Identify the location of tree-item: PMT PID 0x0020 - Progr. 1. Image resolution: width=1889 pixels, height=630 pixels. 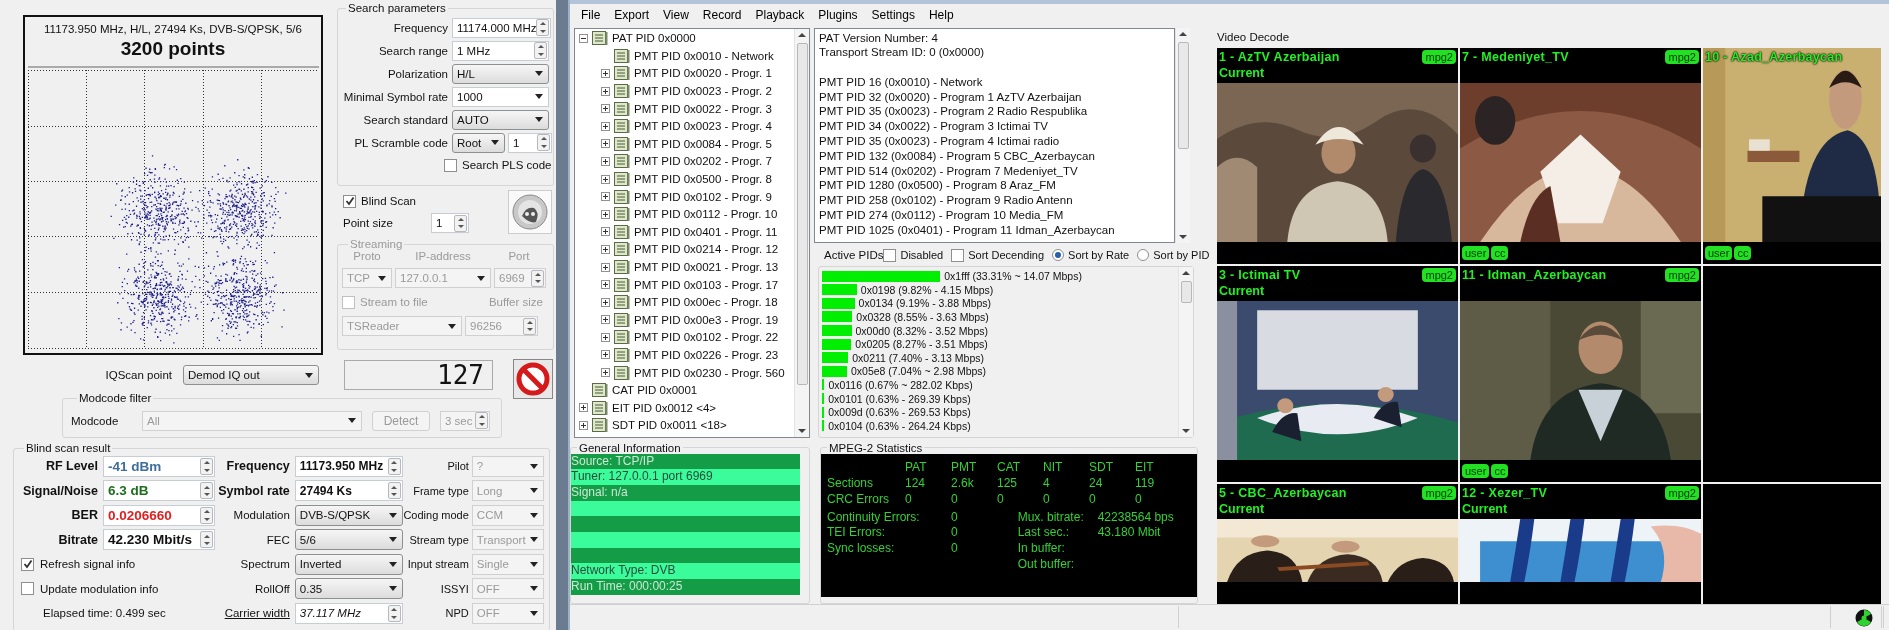
(703, 73).